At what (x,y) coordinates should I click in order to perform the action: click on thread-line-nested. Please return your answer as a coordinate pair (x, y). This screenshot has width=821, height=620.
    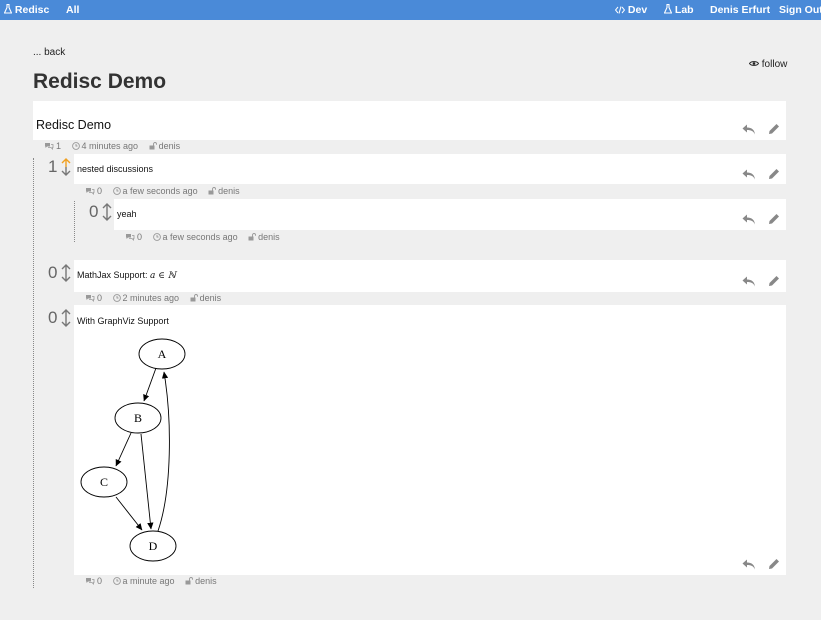
    Looking at the image, I should click on (74, 221).